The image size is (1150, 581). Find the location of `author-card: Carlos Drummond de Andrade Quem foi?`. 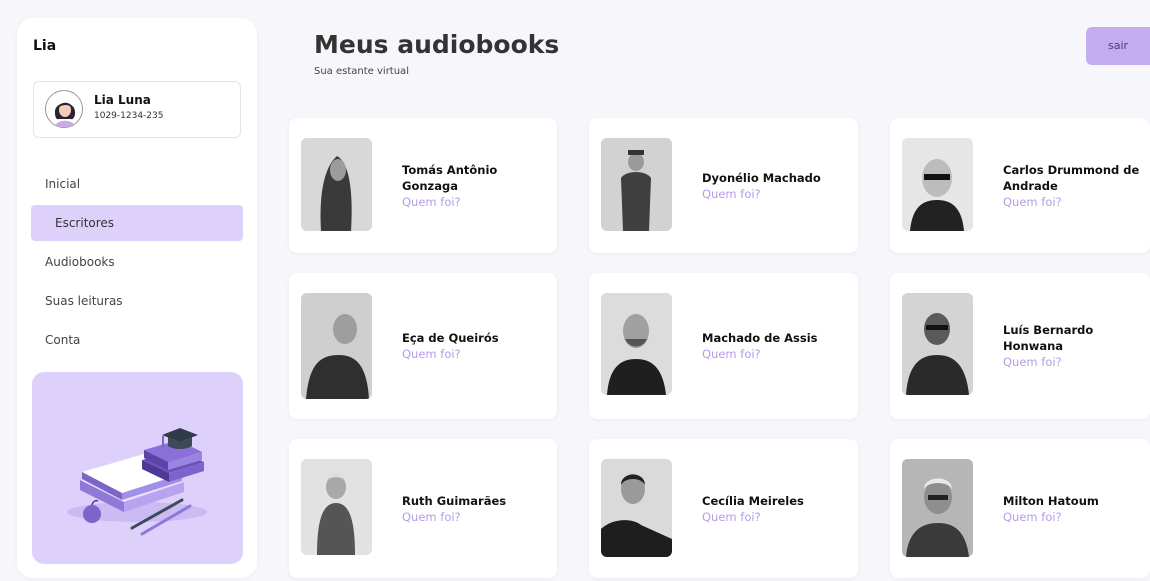

author-card: Carlos Drummond de Andrade Quem foi? is located at coordinates (1020, 185).